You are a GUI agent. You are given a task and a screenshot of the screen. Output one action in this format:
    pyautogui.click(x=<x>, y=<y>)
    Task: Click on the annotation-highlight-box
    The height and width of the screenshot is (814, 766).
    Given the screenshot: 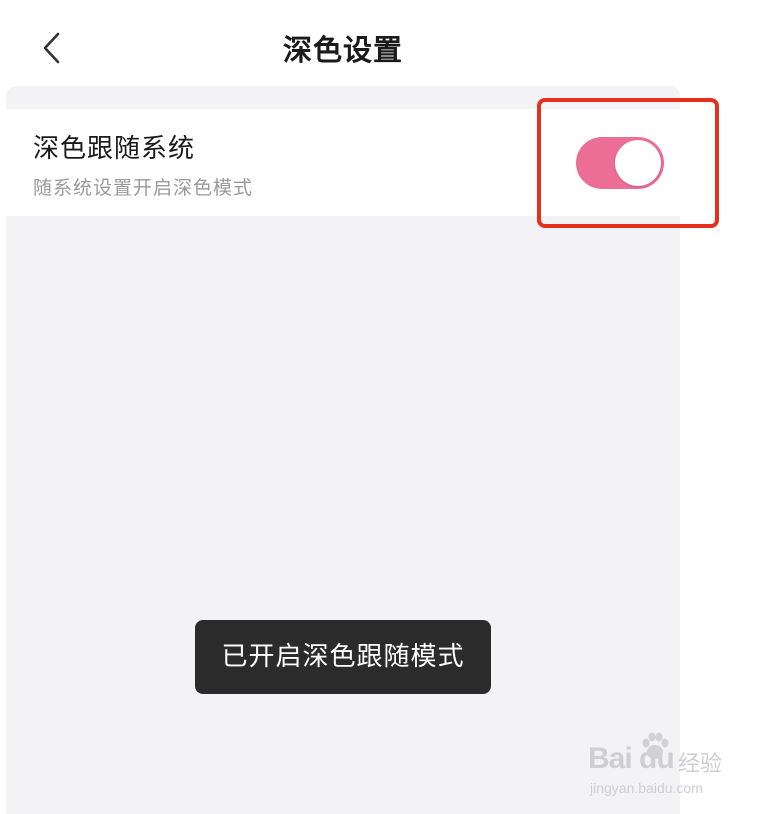 What is the action you would take?
    pyautogui.click(x=628, y=163)
    